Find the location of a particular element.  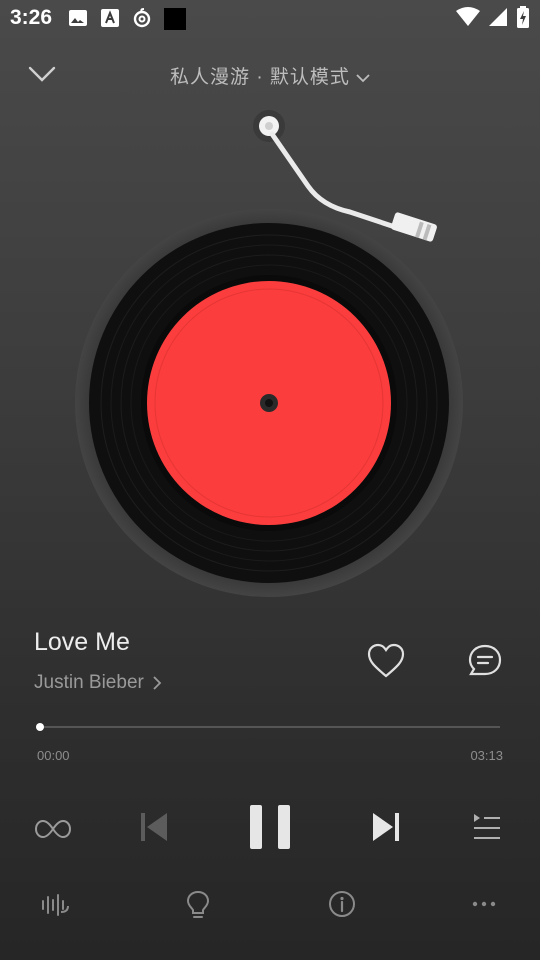

pause-button is located at coordinates (270, 827).